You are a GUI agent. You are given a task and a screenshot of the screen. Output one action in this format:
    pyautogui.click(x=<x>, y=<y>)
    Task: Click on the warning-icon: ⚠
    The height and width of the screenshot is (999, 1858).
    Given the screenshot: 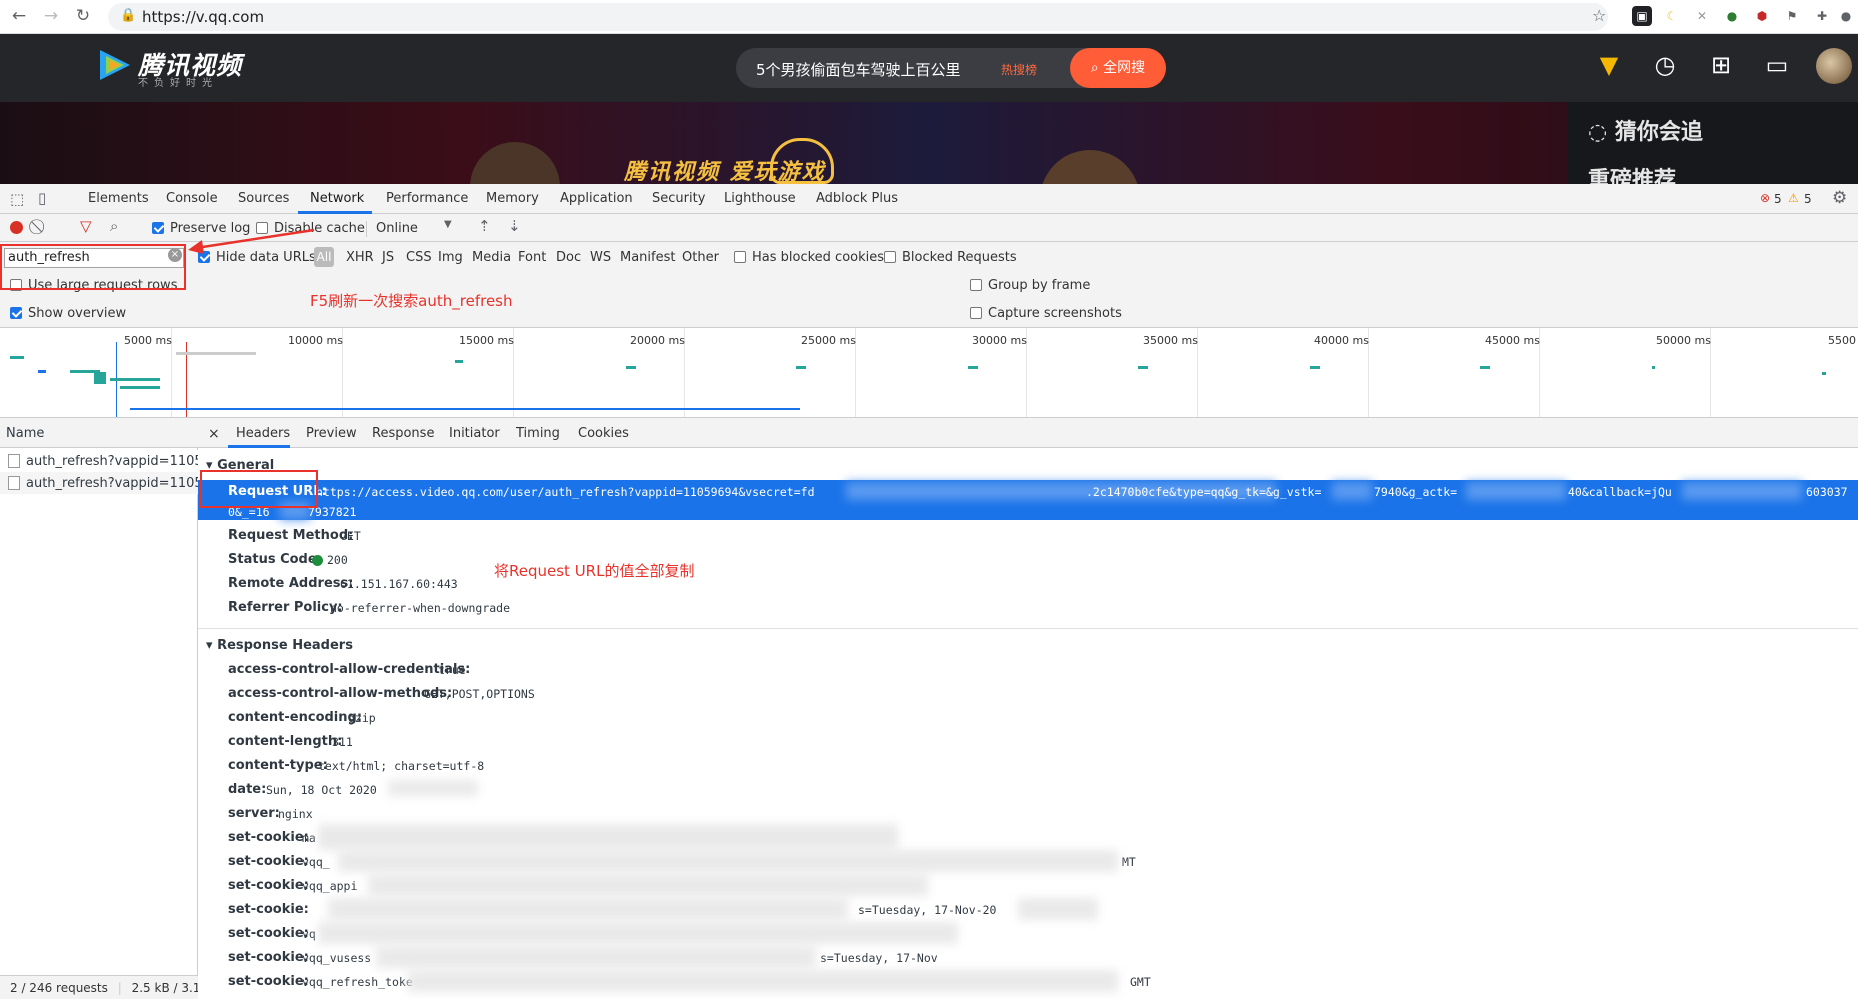 What is the action you would take?
    pyautogui.click(x=1793, y=198)
    